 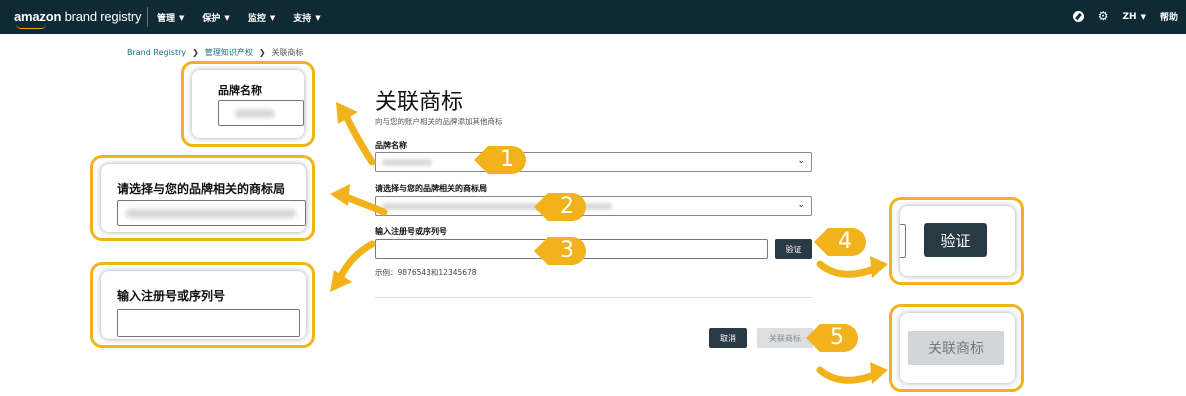 What do you see at coordinates (211, 19) in the screenshot?
I see `nav-item-label: 保护` at bounding box center [211, 19].